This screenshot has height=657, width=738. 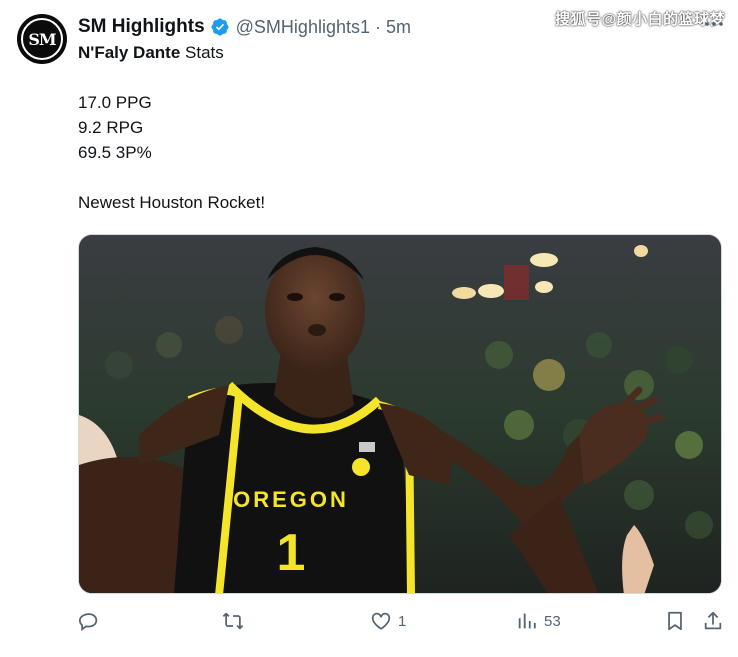 I want to click on tweet-header: SM Highlights @SMHighlights1 · 5m, so click(x=244, y=27).